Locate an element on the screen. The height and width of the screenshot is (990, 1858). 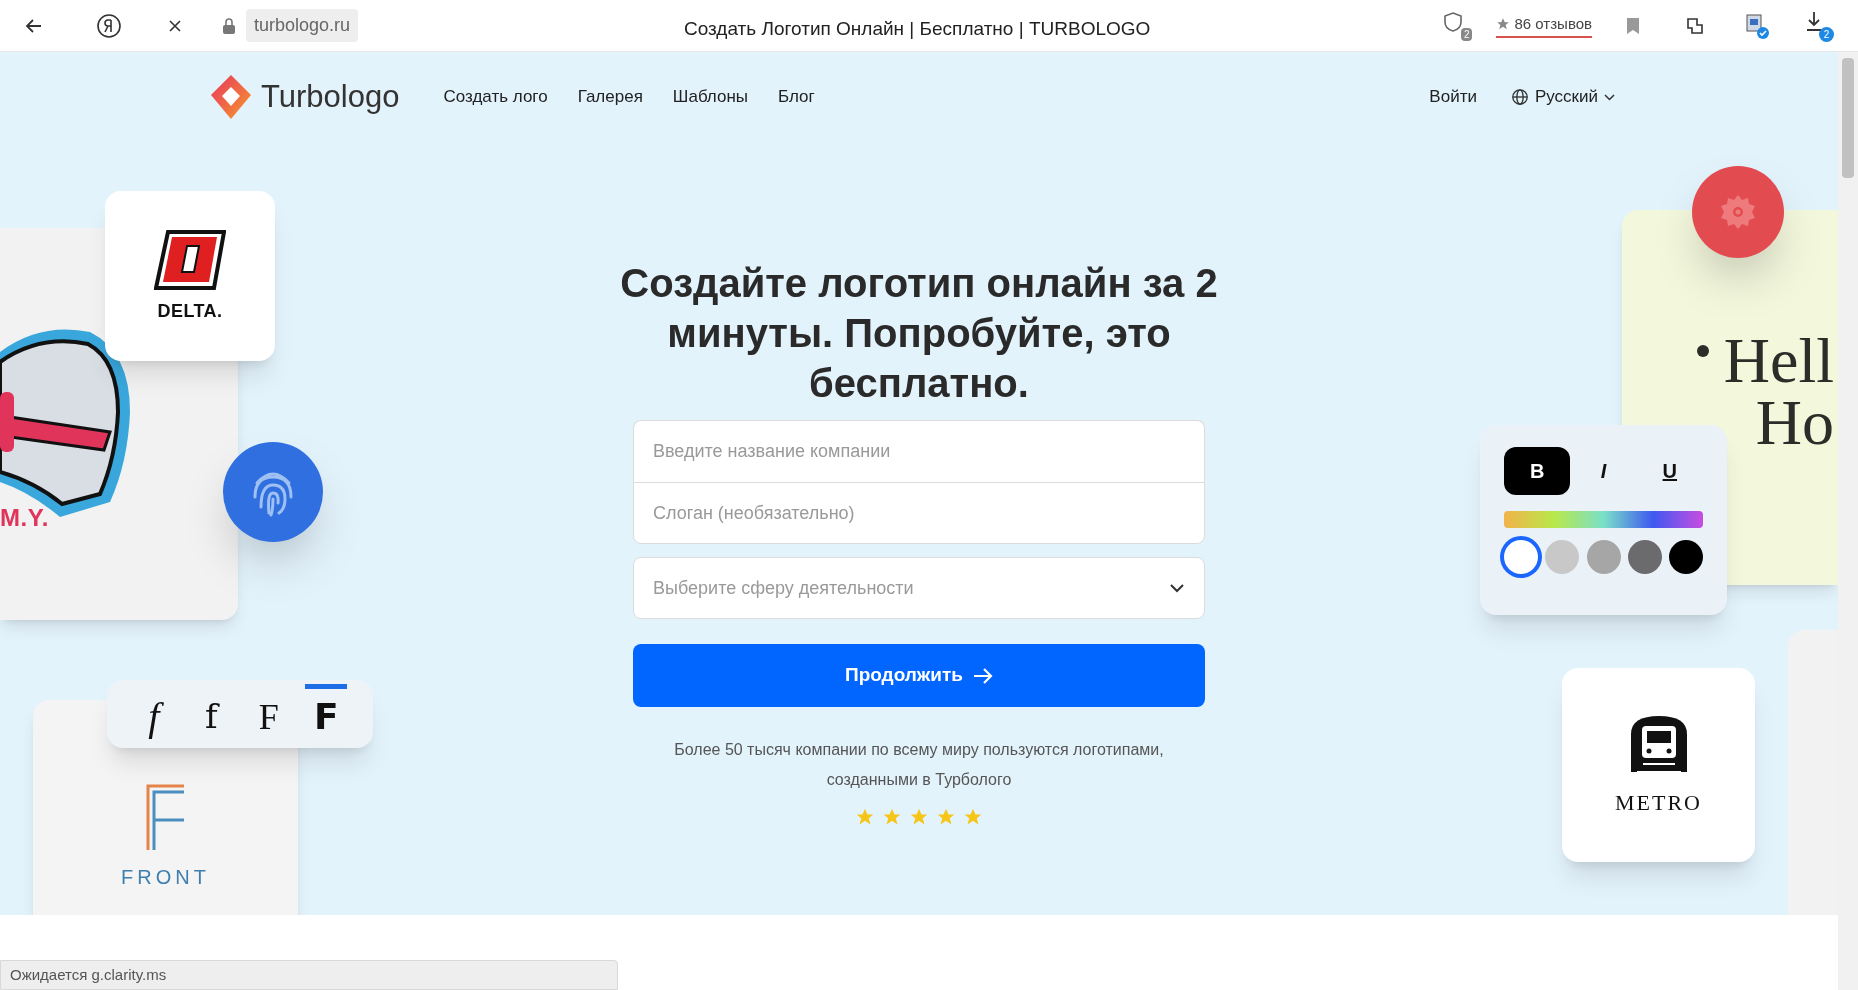
reviews-link: 86 отзывов is located at coordinates (1544, 25).